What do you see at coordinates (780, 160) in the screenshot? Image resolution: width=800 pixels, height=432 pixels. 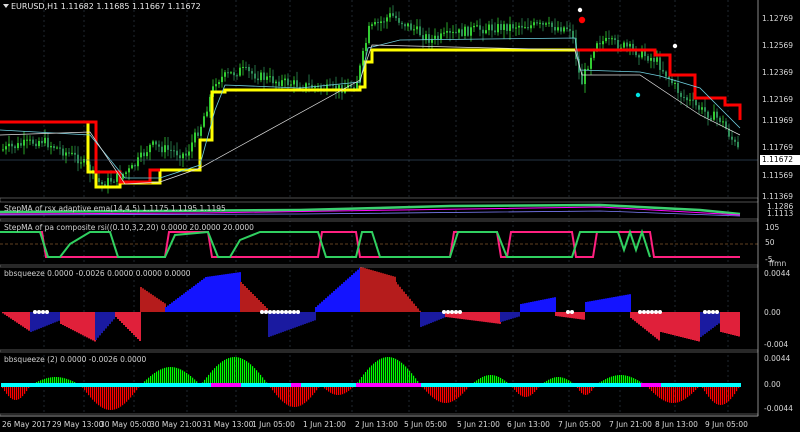 I see `current-price-label: 1.11672` at bounding box center [780, 160].